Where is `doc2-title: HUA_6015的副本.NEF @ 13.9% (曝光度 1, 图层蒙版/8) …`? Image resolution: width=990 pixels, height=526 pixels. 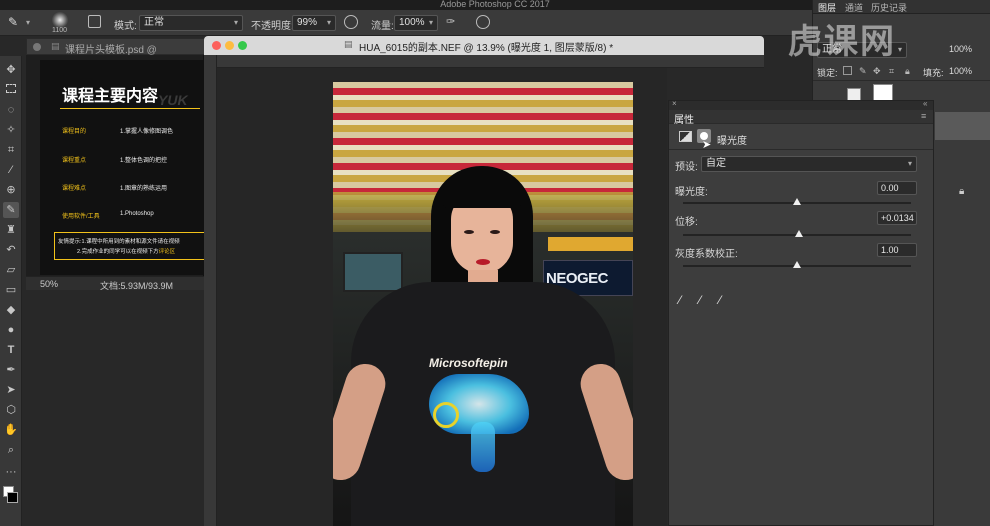
doc2-title: HUA_6015的副本.NEF @ 13.9% (曝光度 1, 图层蒙版/8) … is located at coordinates (486, 48).